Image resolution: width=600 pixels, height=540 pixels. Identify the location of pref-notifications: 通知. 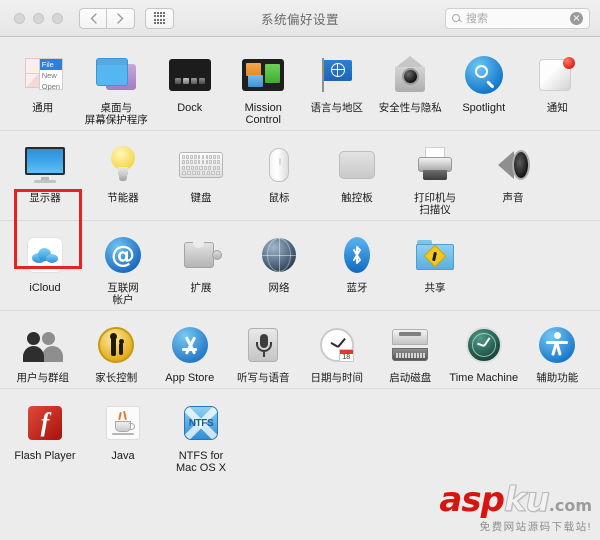
(558, 86).